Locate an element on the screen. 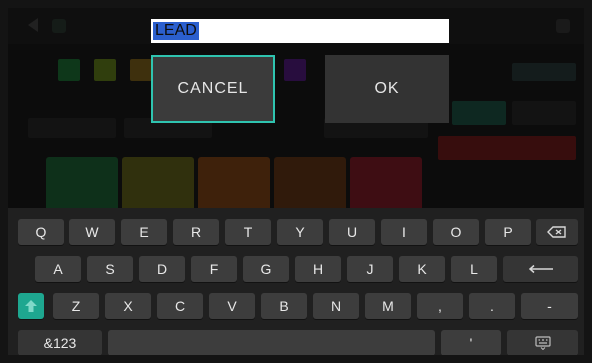  key-g: G is located at coordinates (266, 269).